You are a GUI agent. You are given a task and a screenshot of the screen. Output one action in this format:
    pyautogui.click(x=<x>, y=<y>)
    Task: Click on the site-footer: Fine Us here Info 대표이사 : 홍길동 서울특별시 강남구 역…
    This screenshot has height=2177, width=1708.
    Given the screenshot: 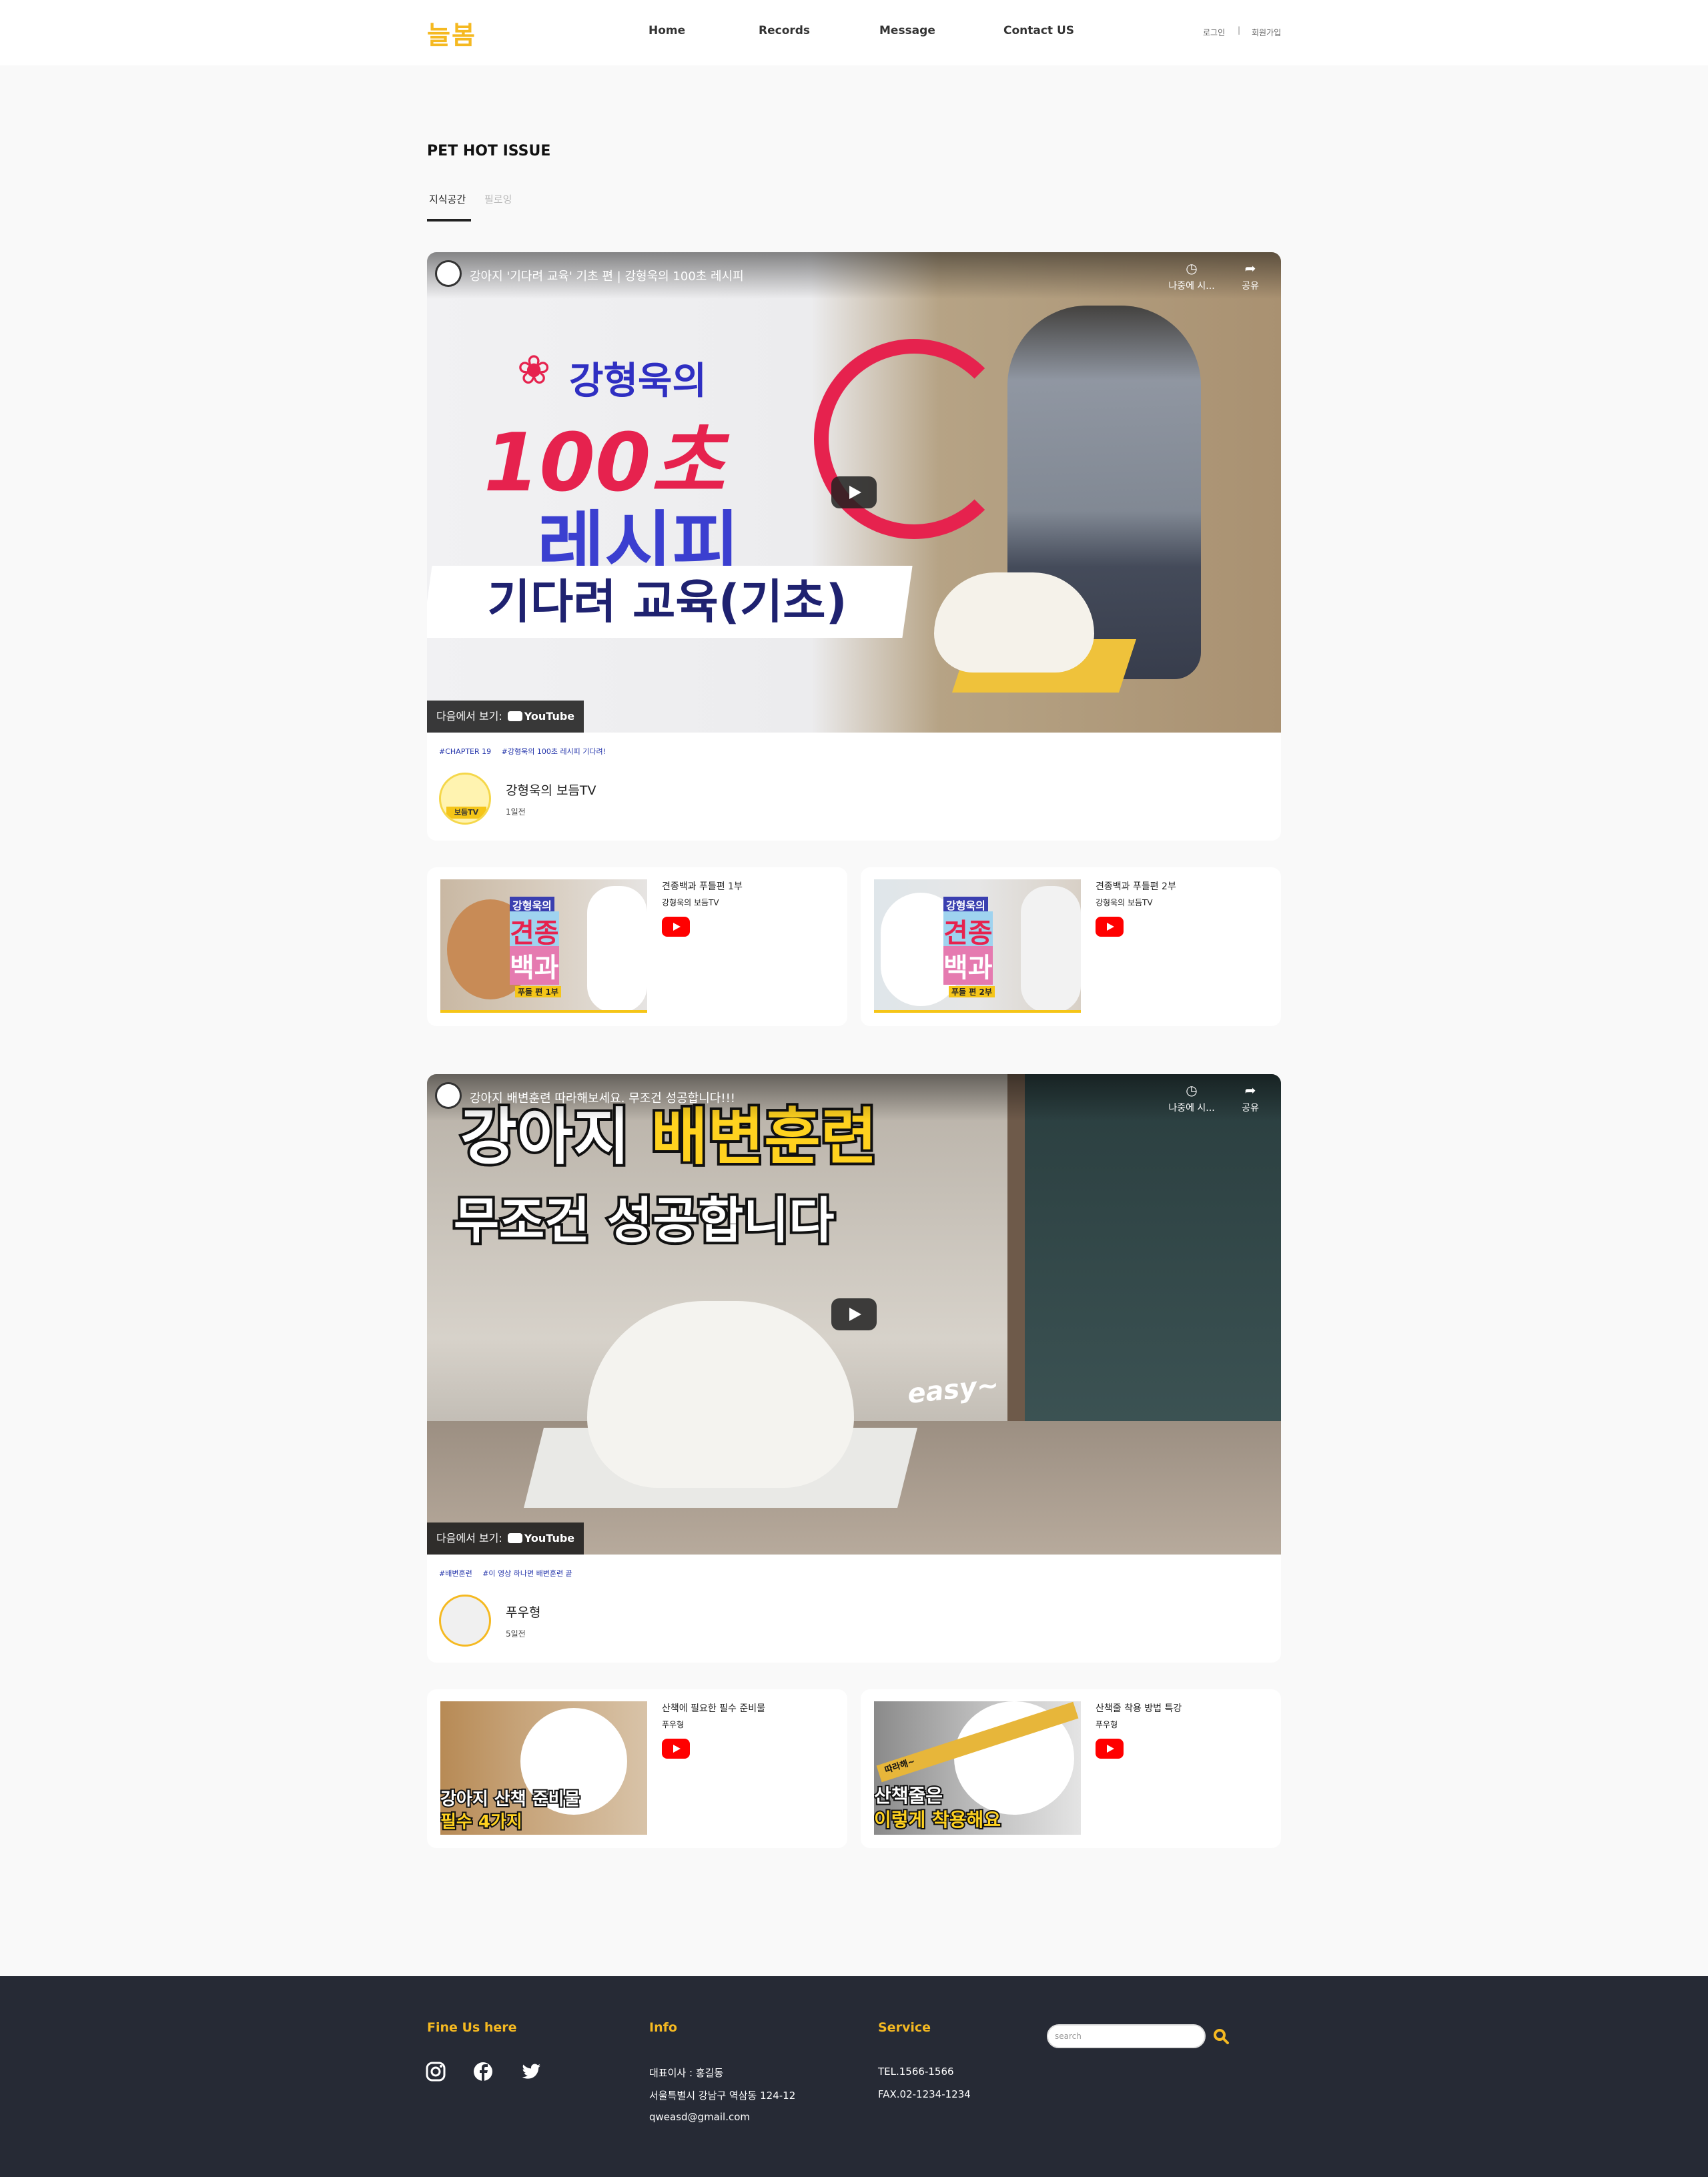 What is the action you would take?
    pyautogui.click(x=854, y=2076)
    